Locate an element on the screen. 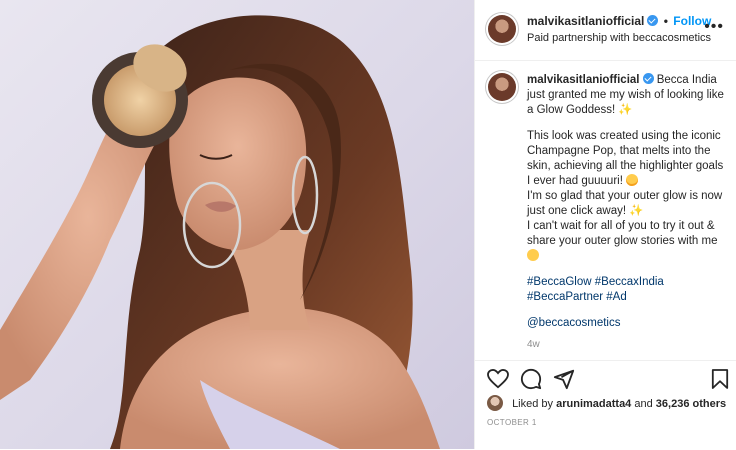 This screenshot has height=450, width=736. hashtag: #BeccaxIndia is located at coordinates (629, 282).